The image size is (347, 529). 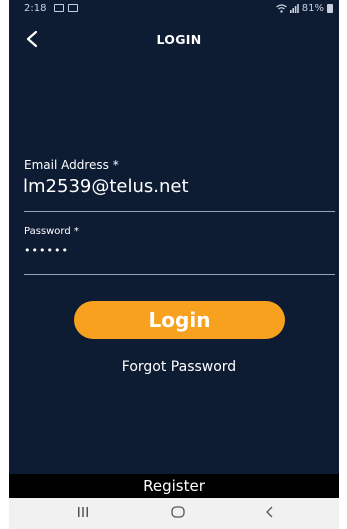 What do you see at coordinates (179, 39) in the screenshot?
I see `page-title: LOGIN` at bounding box center [179, 39].